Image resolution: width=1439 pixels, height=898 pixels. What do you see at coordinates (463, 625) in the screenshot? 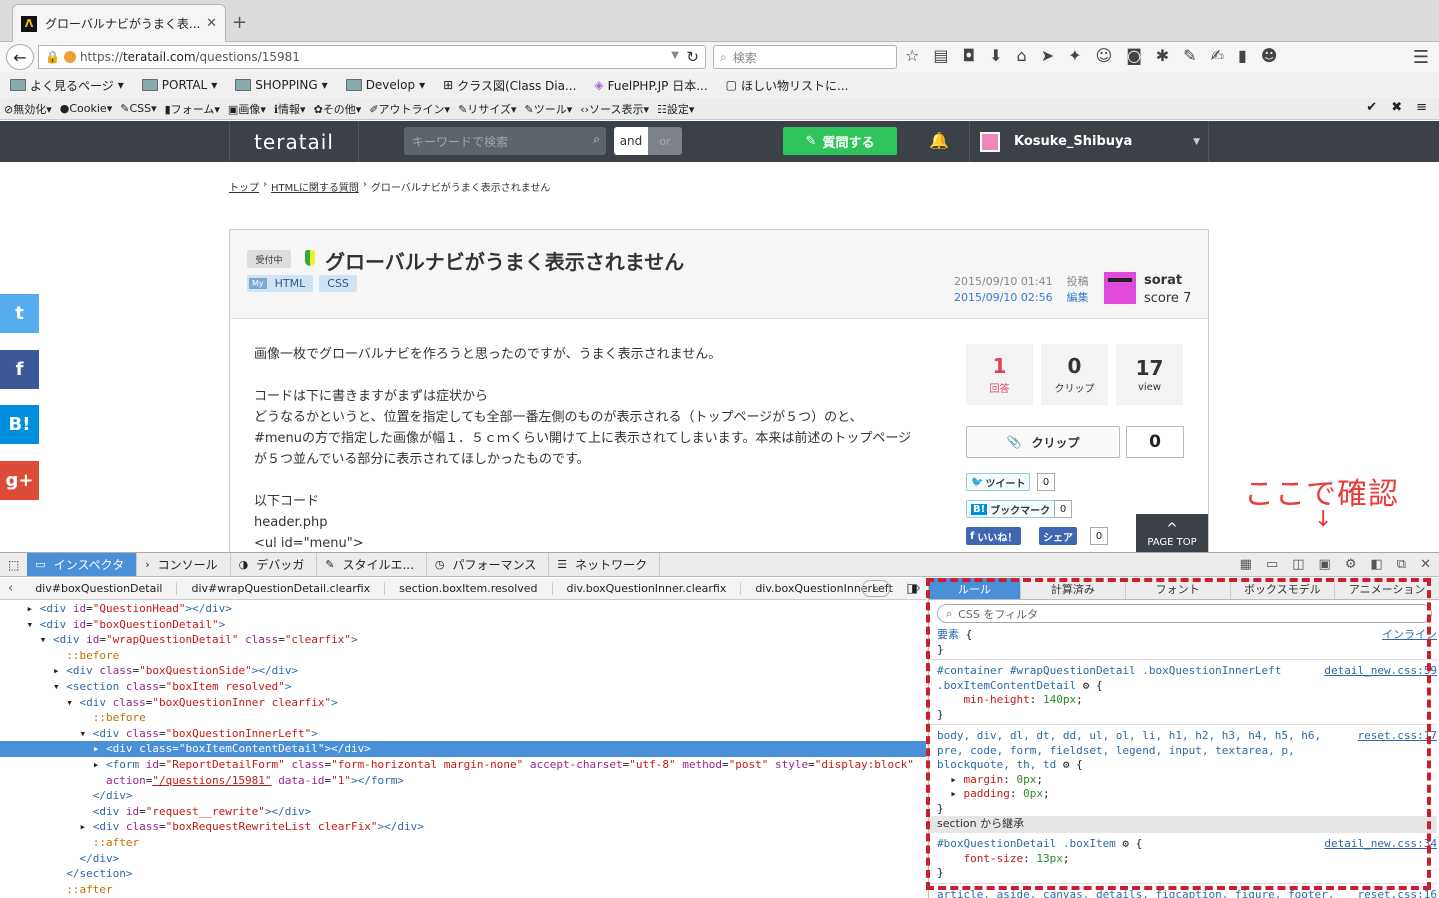
I see `markup-line: ▾ <div id="boxQuestionDetail">` at bounding box center [463, 625].